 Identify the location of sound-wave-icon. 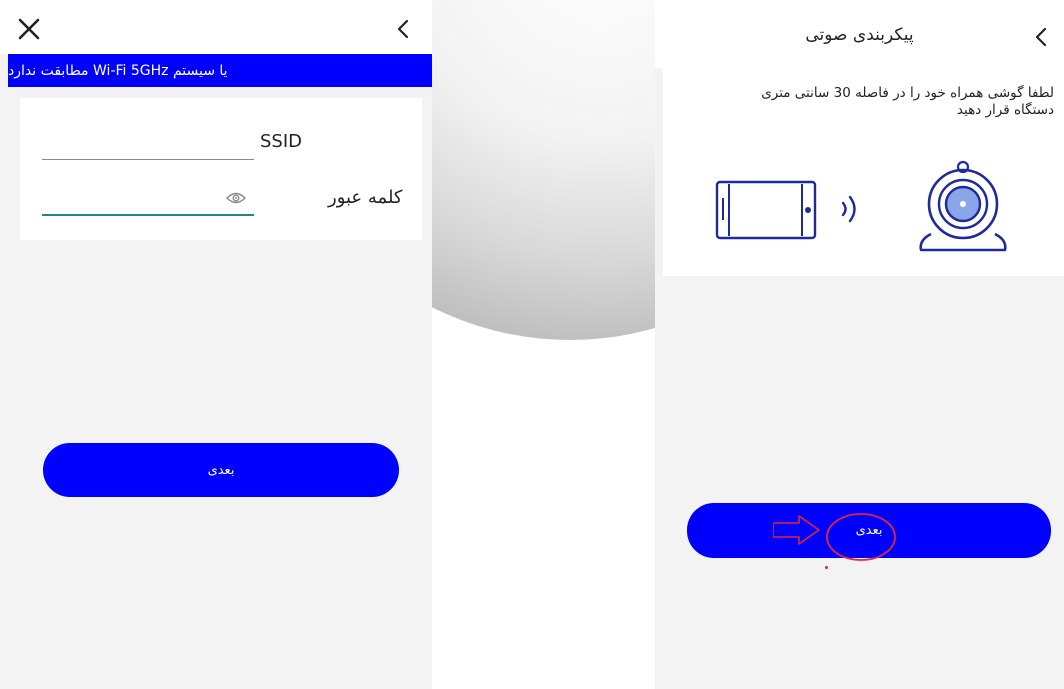
(848, 209).